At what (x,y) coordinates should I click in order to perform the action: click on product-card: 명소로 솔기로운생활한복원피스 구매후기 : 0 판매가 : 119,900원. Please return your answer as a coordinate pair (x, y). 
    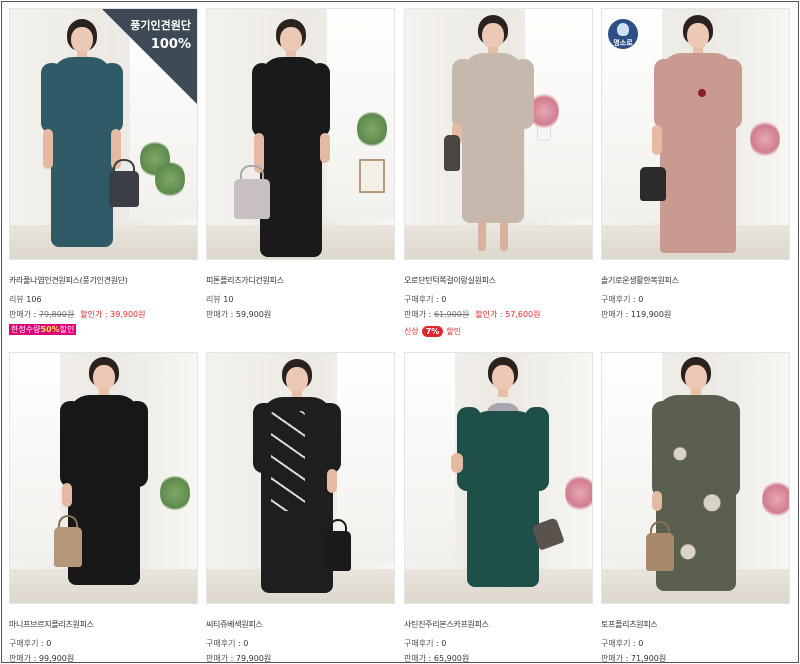
    Looking at the image, I should click on (695, 165).